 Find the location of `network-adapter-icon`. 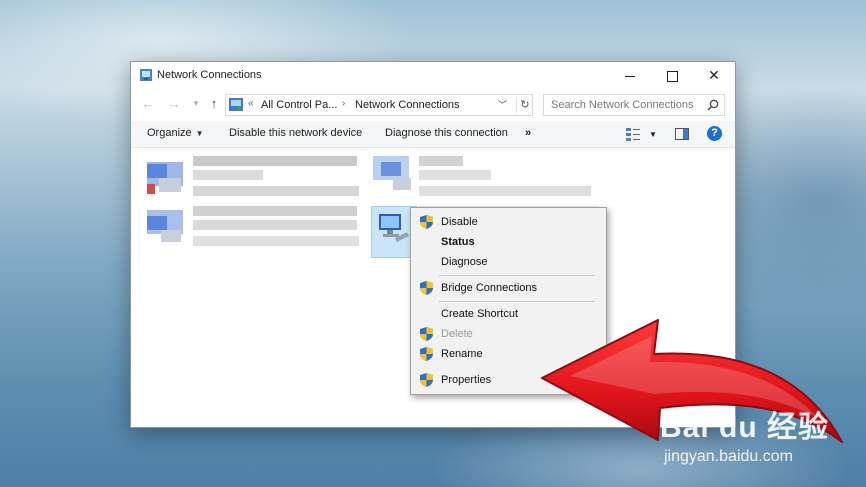

network-adapter-icon is located at coordinates (394, 228).